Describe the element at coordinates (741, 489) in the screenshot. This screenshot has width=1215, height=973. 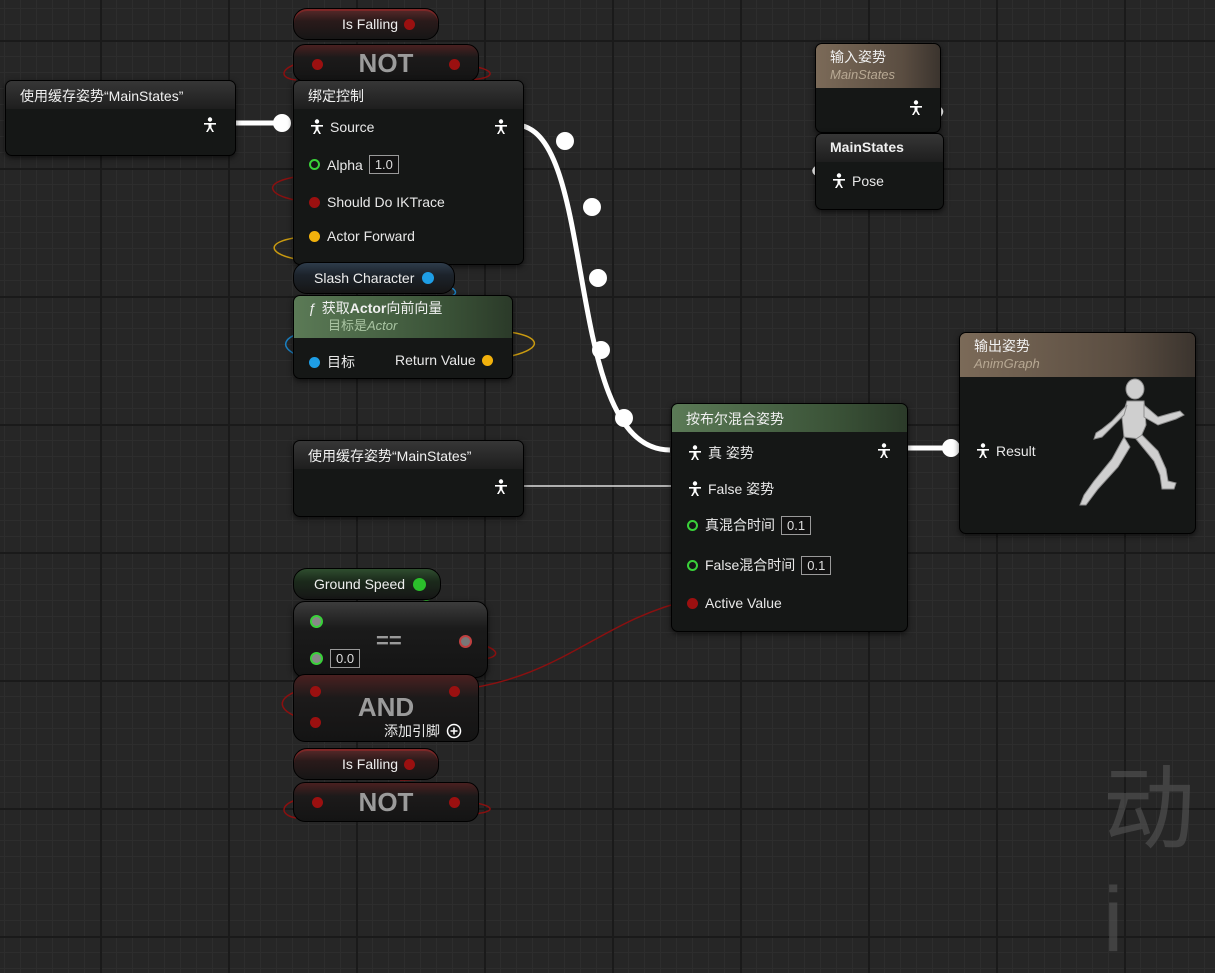
I see `false-pose-label: False 姿势` at that location.